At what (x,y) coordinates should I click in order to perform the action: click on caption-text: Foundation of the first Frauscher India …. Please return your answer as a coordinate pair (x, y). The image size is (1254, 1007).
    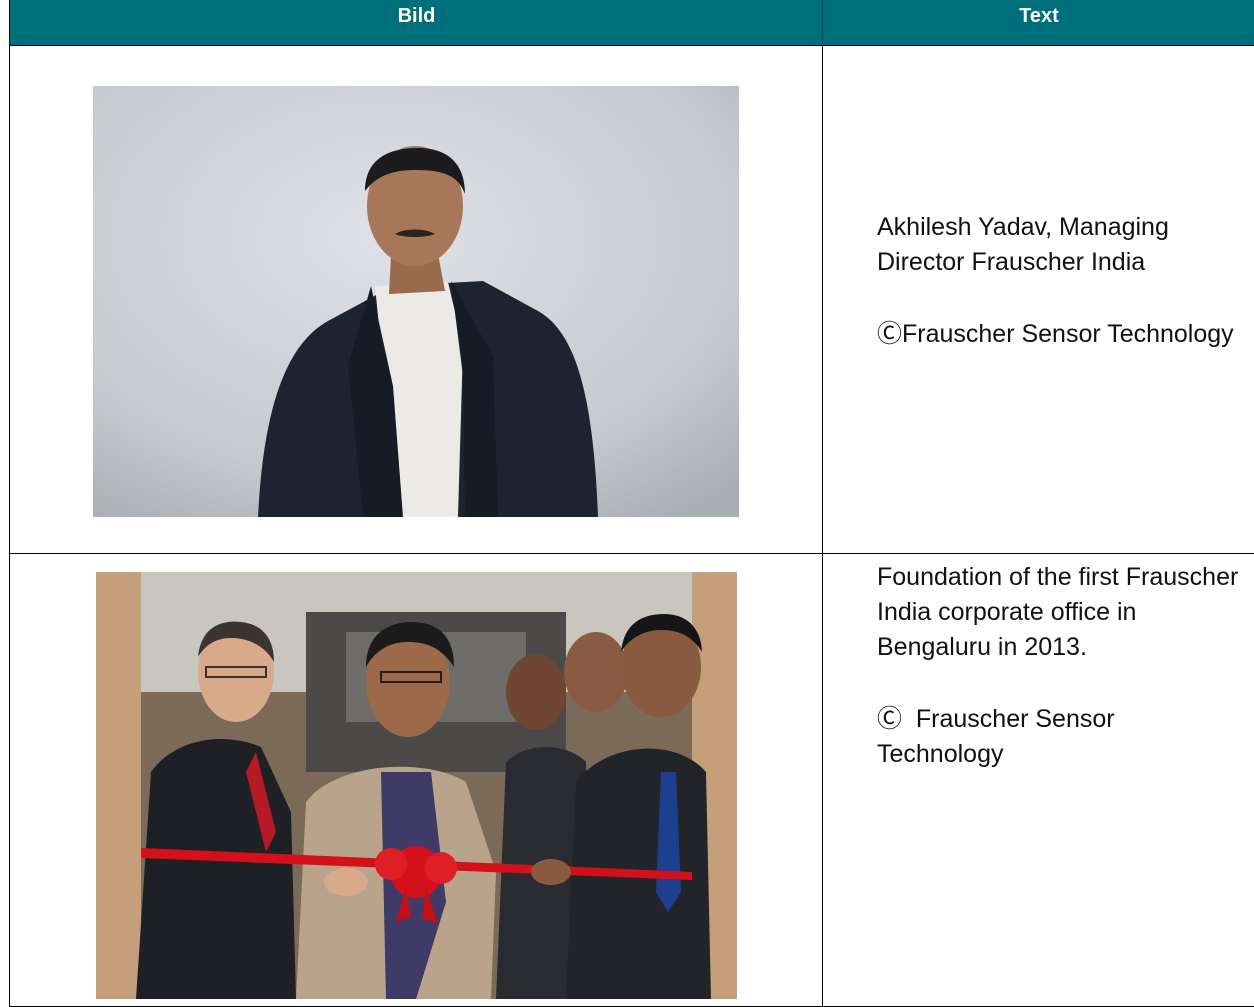
    Looking at the image, I should click on (1058, 612).